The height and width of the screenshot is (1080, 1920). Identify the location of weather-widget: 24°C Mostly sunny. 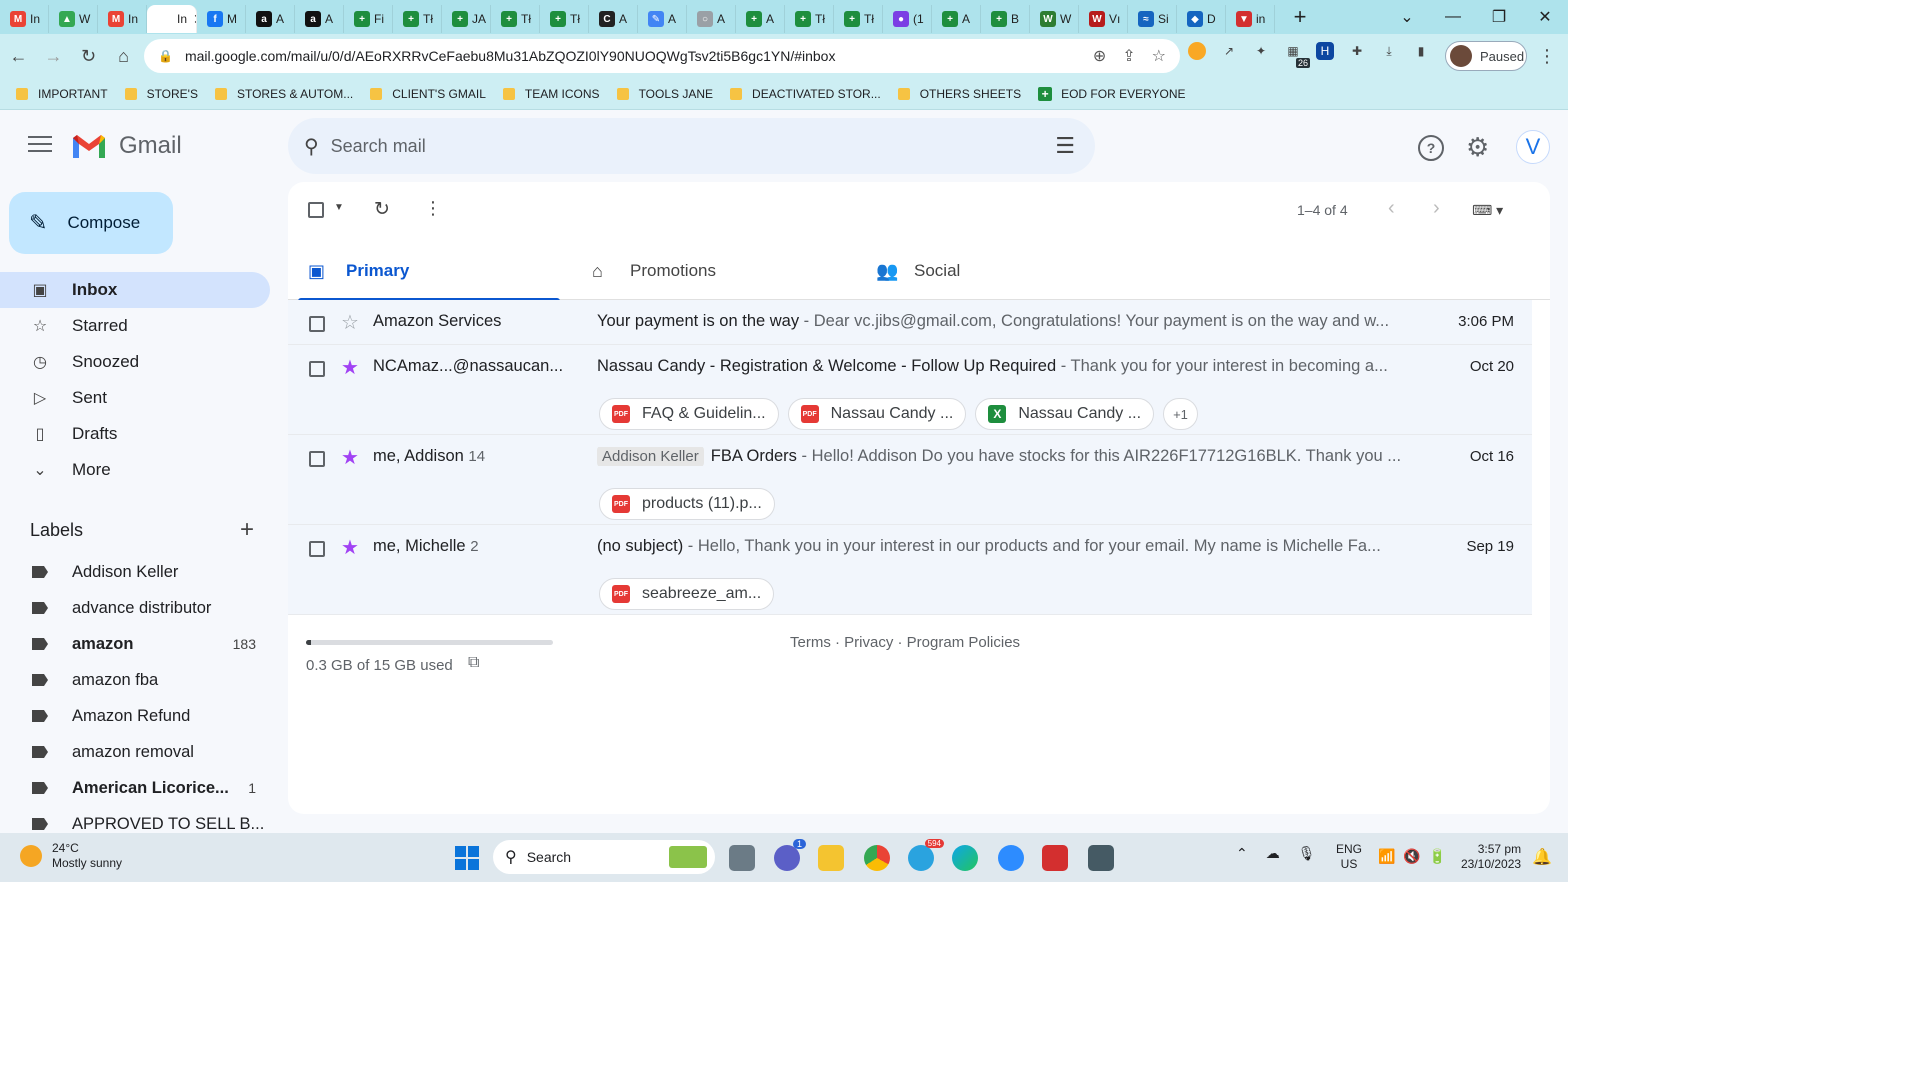
(71, 856).